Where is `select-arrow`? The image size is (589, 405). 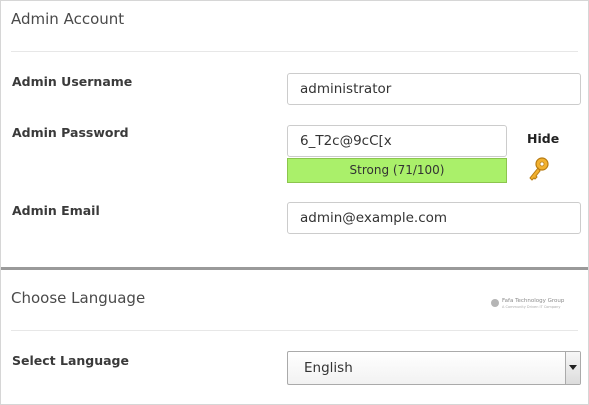 select-arrow is located at coordinates (572, 368).